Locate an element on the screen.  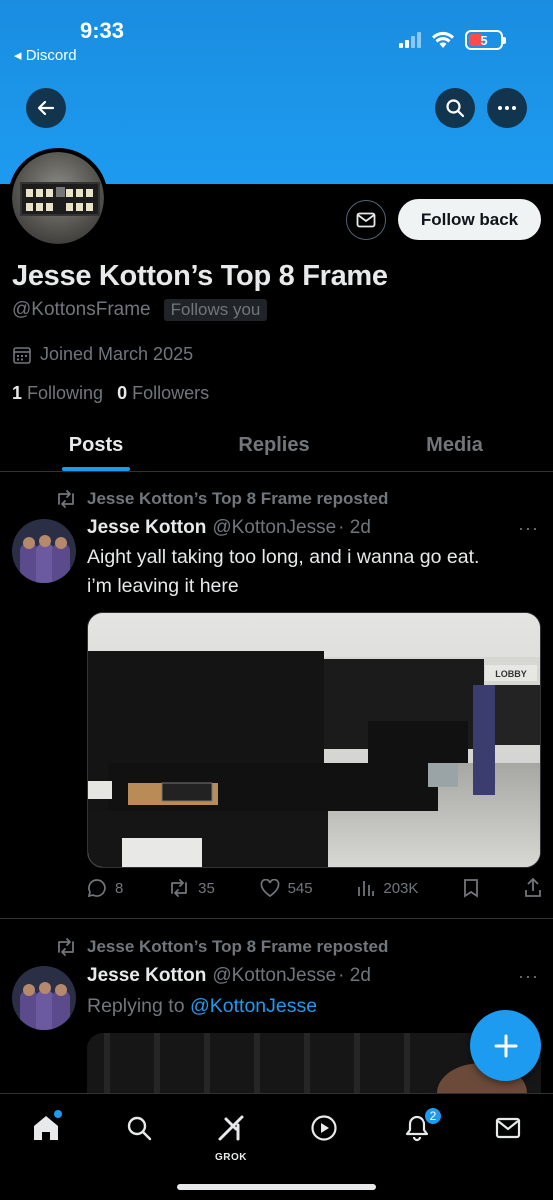
joined-date: Joined March 2025 is located at coordinates (102, 354).